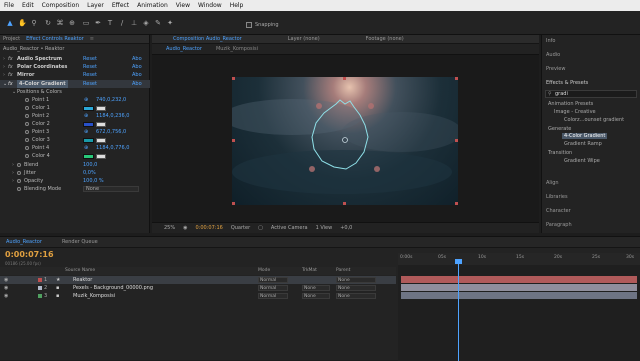 This screenshot has width=640, height=361. Describe the element at coordinates (458, 310) in the screenshot. I see `playhead` at that location.